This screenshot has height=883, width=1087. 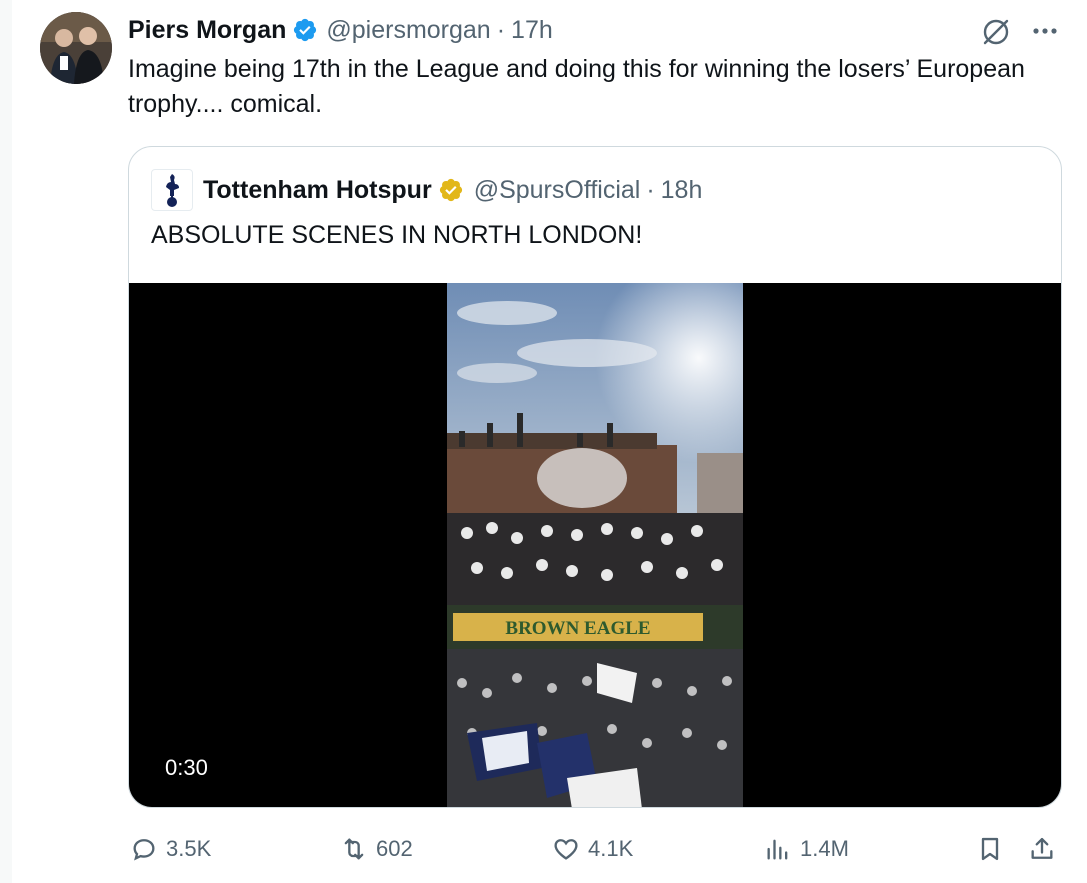 I want to click on bookmark-icon, so click(x=990, y=849).